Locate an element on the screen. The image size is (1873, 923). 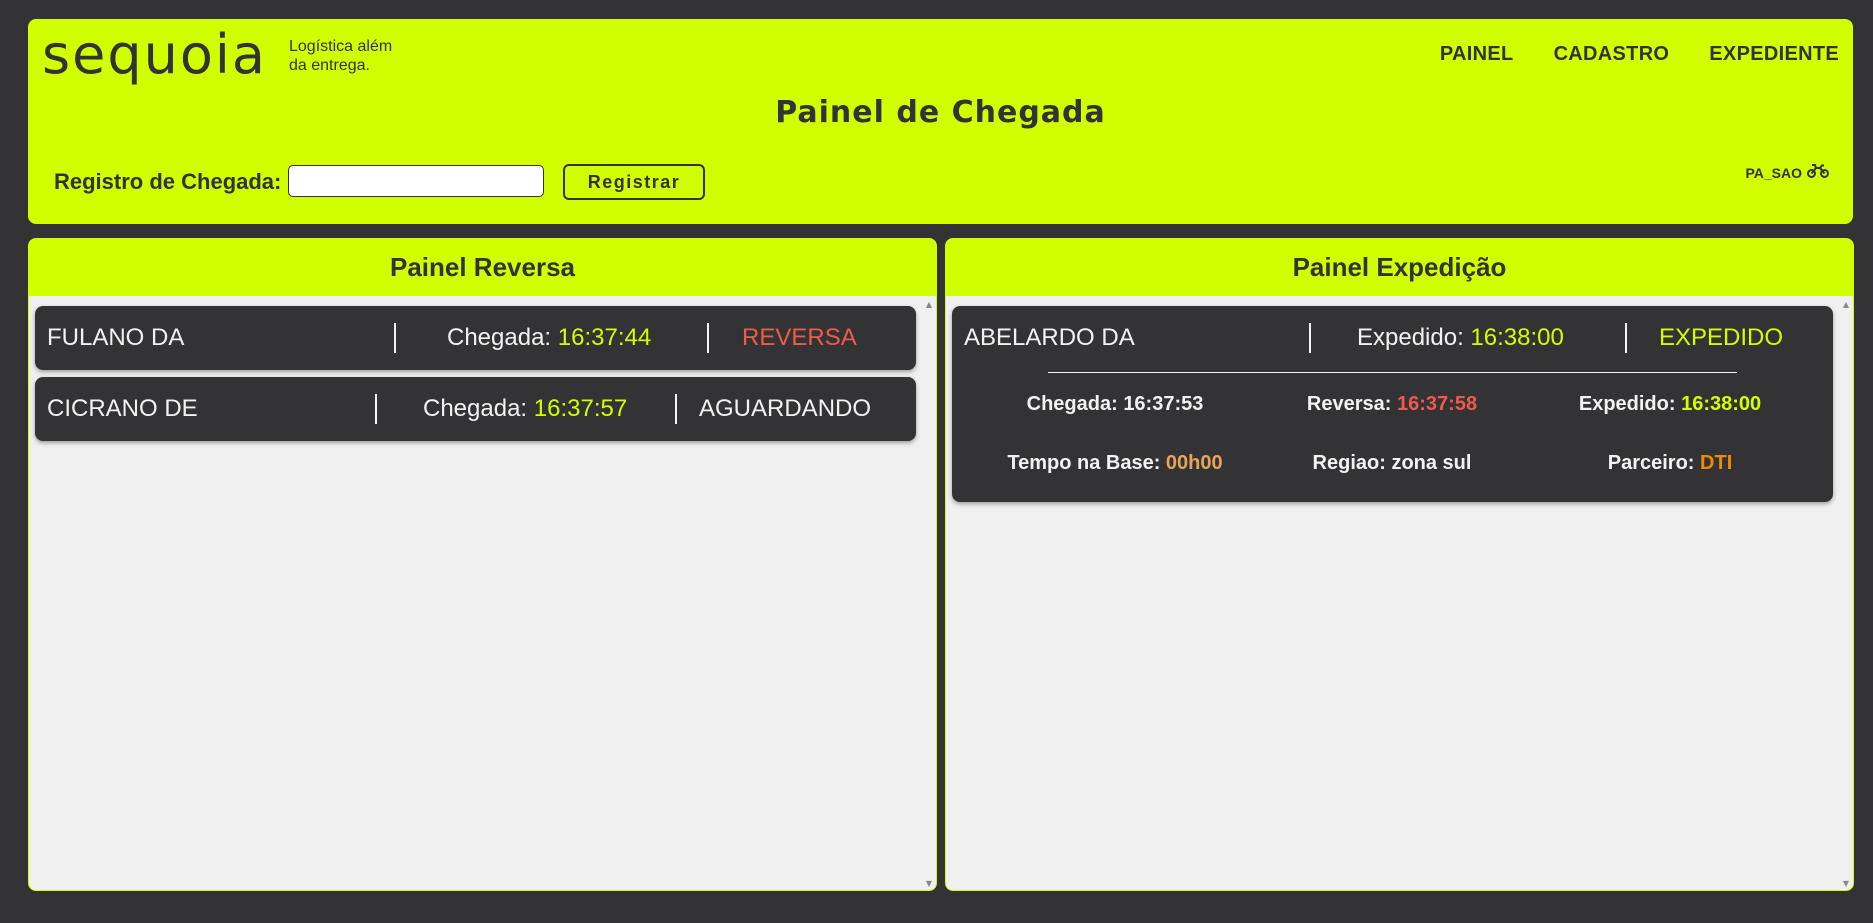
reversa-card-row: FULANO DA Chegada: 16:37:44 REVERSA is located at coordinates (475, 338).